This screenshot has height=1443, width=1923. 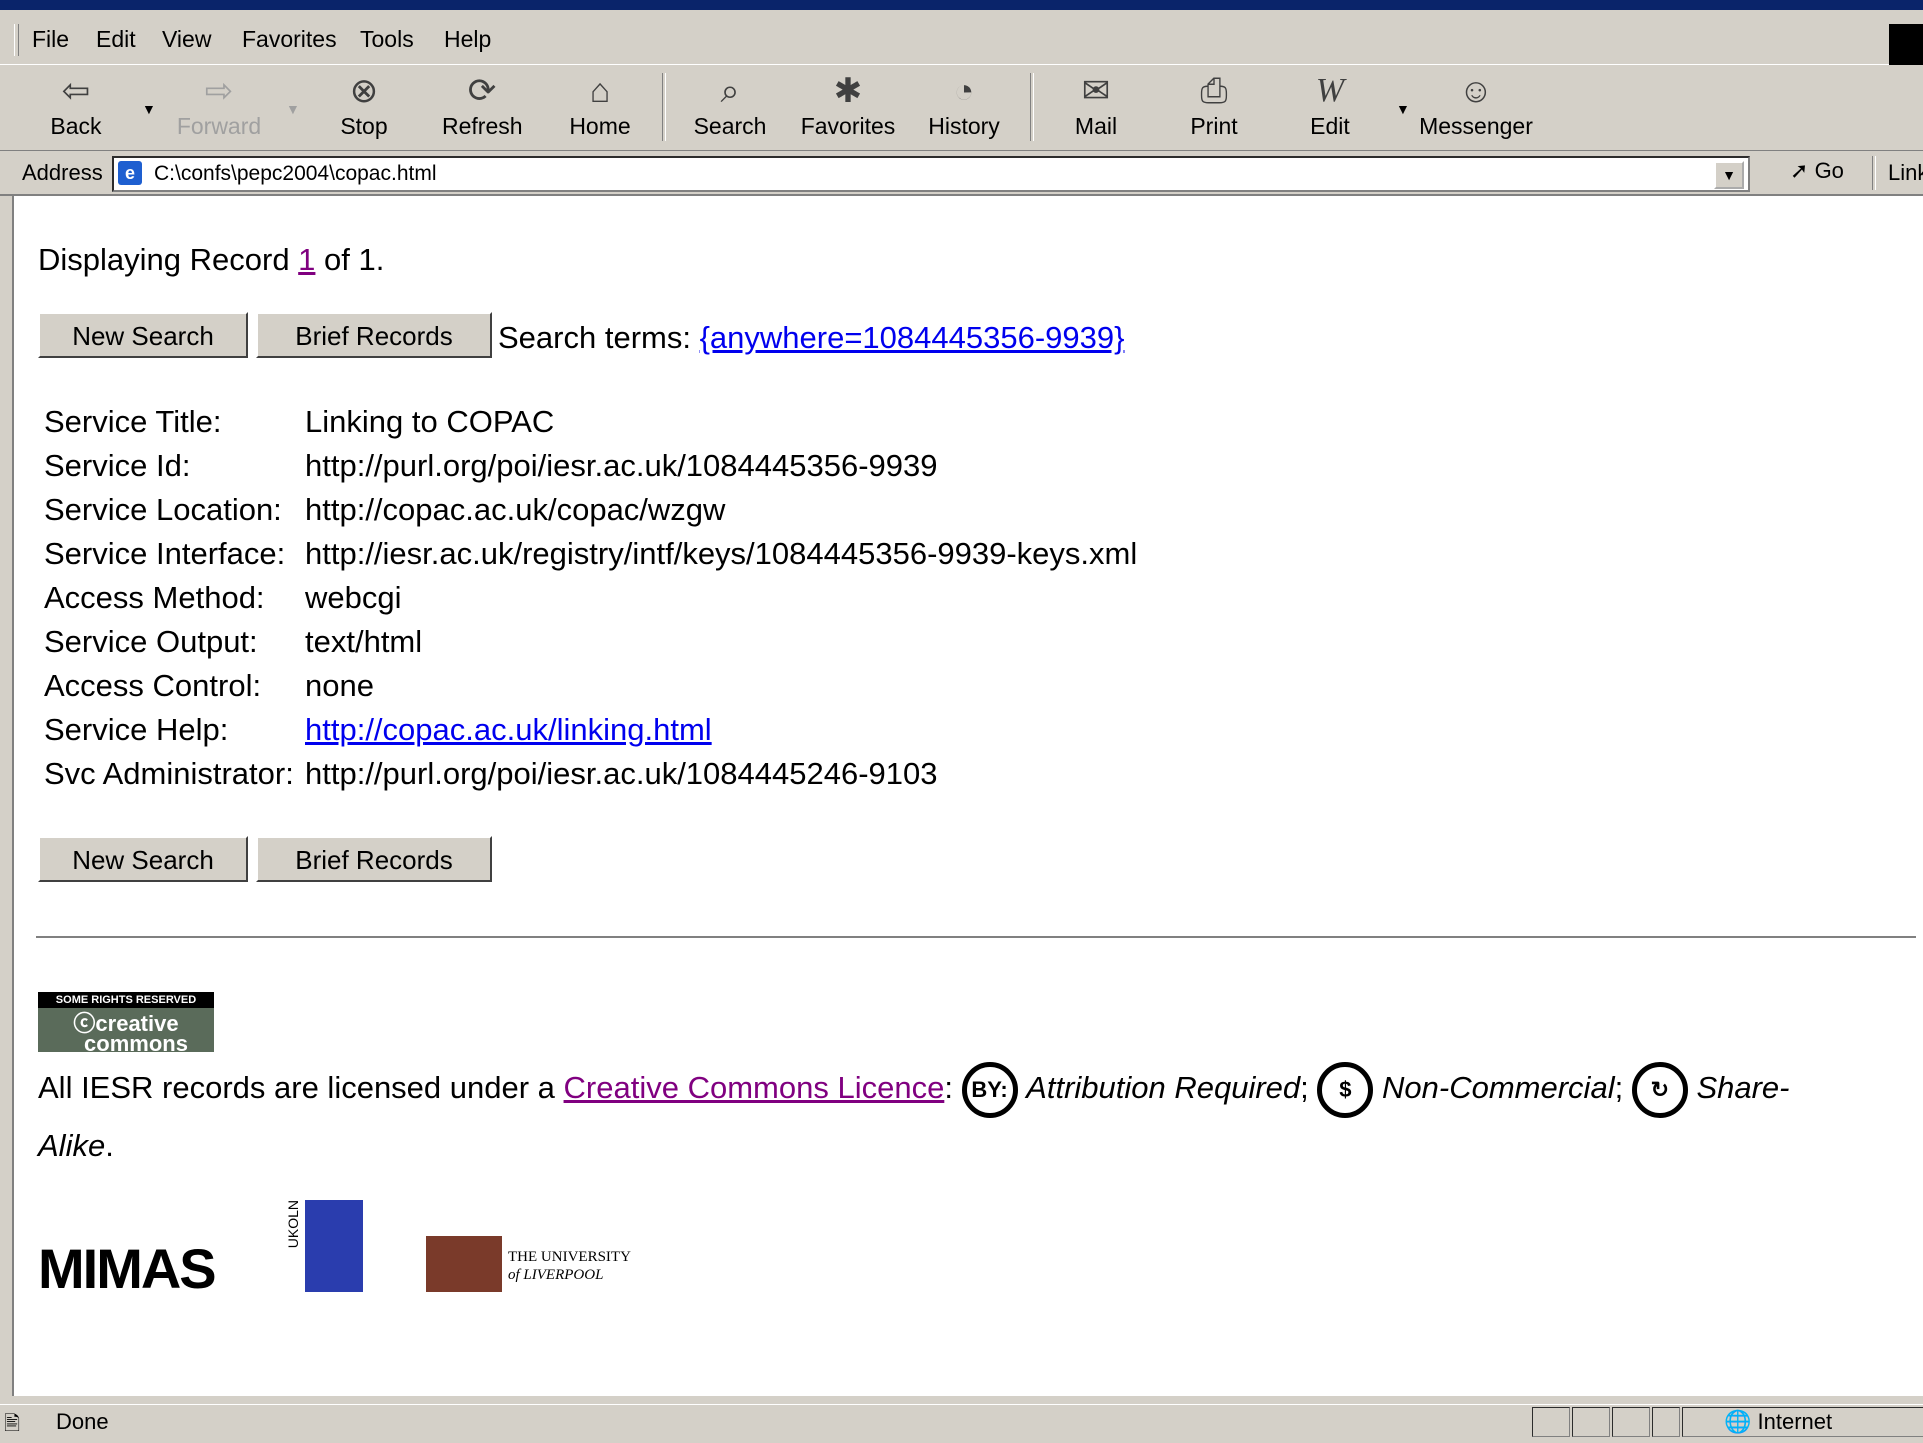 What do you see at coordinates (976, 937) in the screenshot?
I see `horizontal-rule` at bounding box center [976, 937].